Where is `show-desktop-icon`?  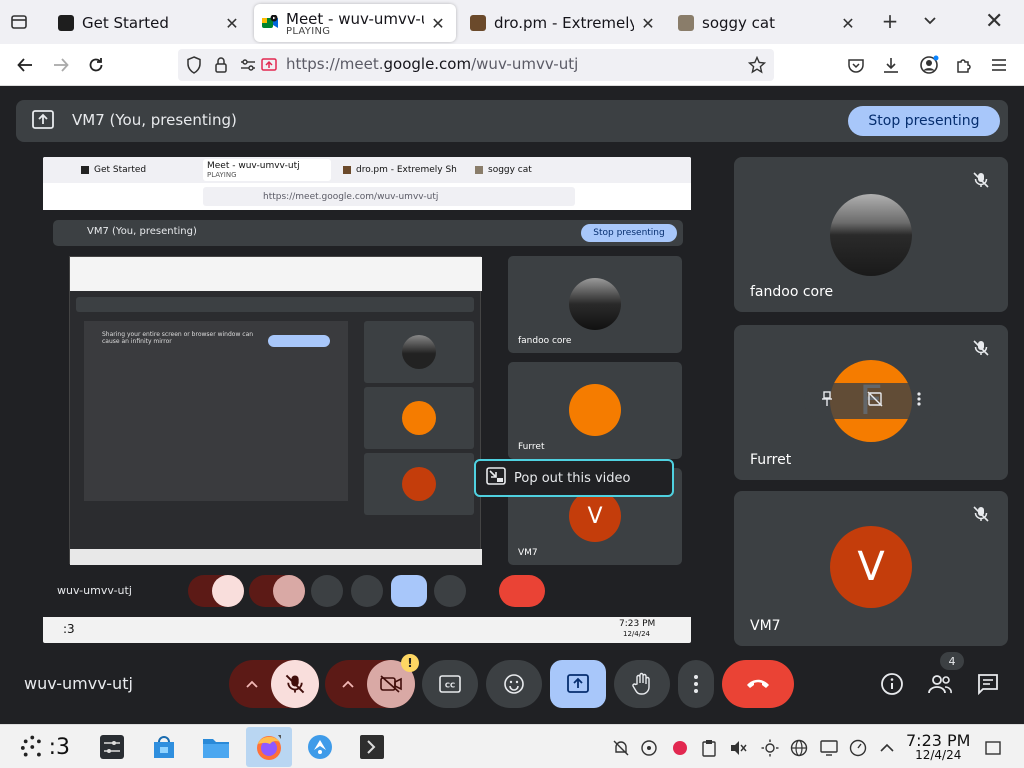 show-desktop-icon is located at coordinates (993, 748).